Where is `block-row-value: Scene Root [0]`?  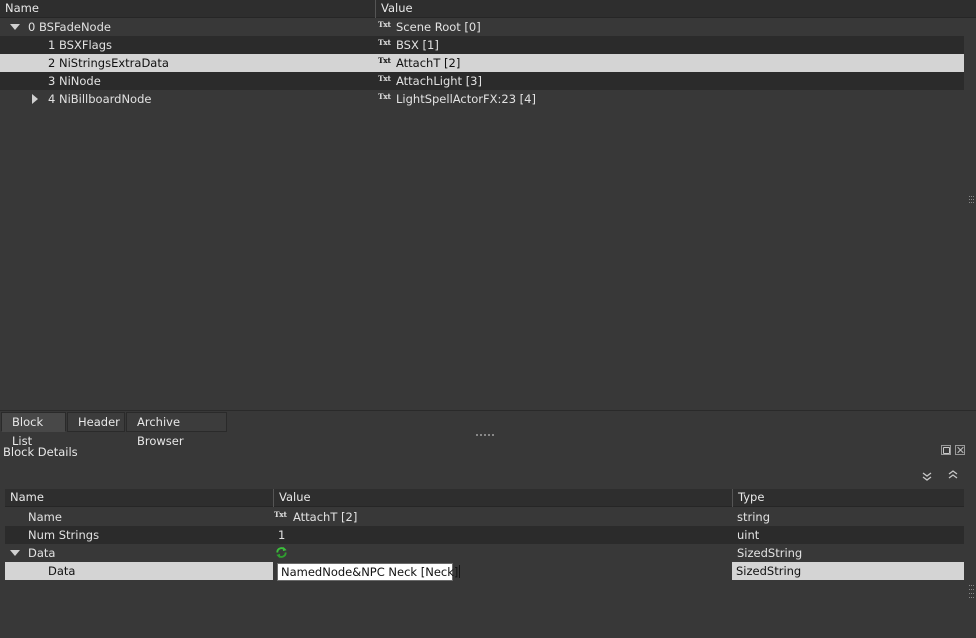 block-row-value: Scene Root [0] is located at coordinates (438, 27).